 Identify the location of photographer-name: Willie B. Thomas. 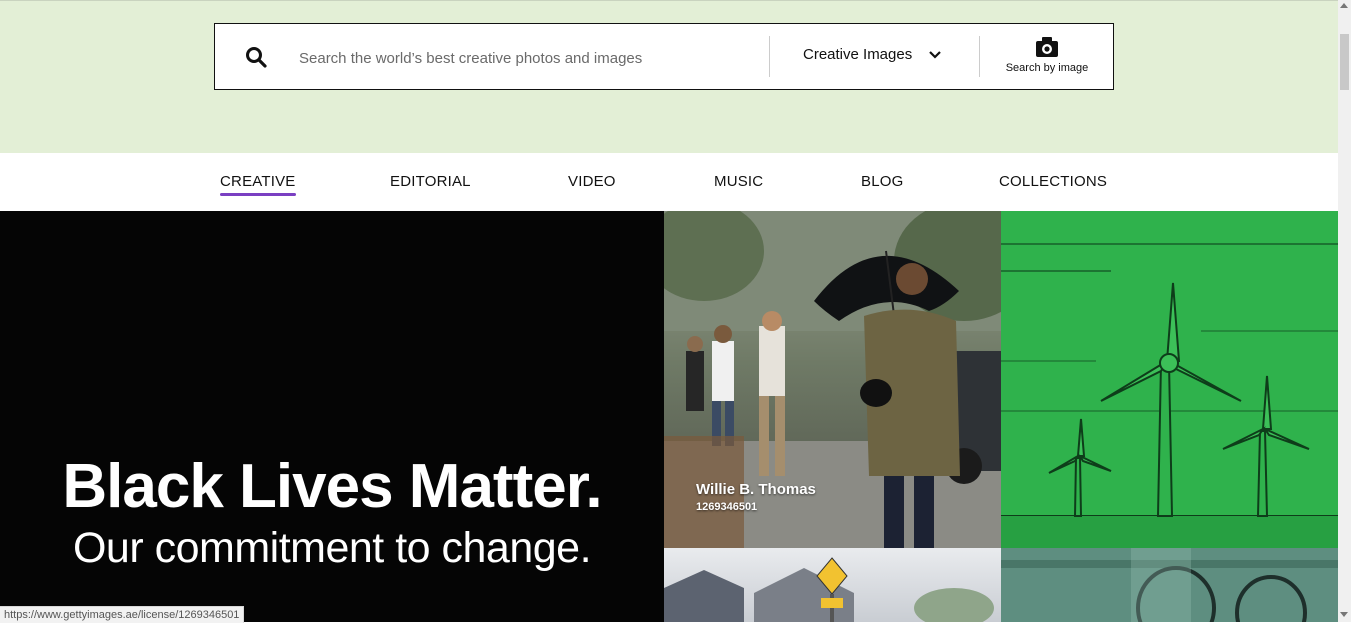
(756, 489).